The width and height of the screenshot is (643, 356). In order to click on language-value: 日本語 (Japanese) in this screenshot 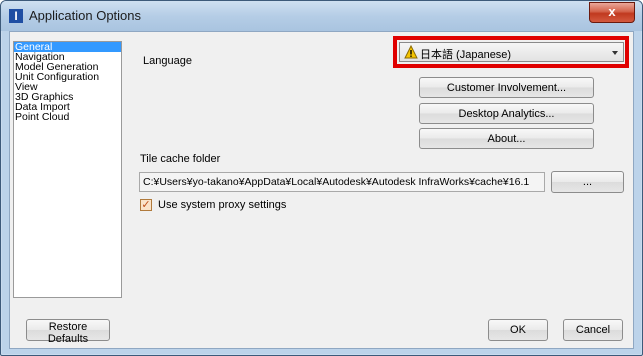, I will do `click(466, 55)`.